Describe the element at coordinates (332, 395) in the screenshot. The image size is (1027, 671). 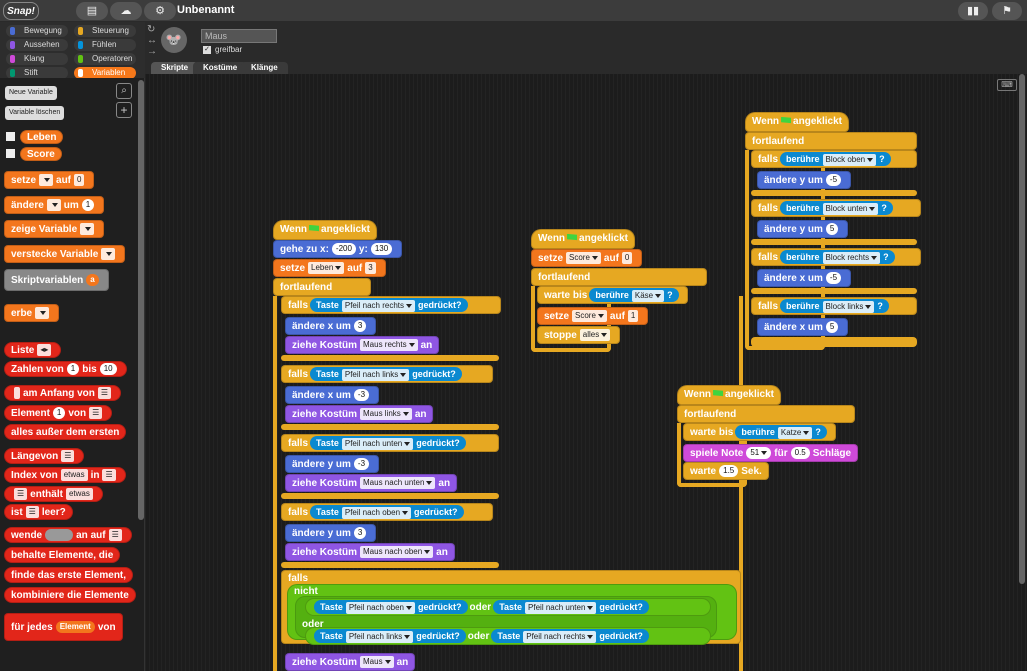
I see `block-change-x: ändere x um -3` at that location.